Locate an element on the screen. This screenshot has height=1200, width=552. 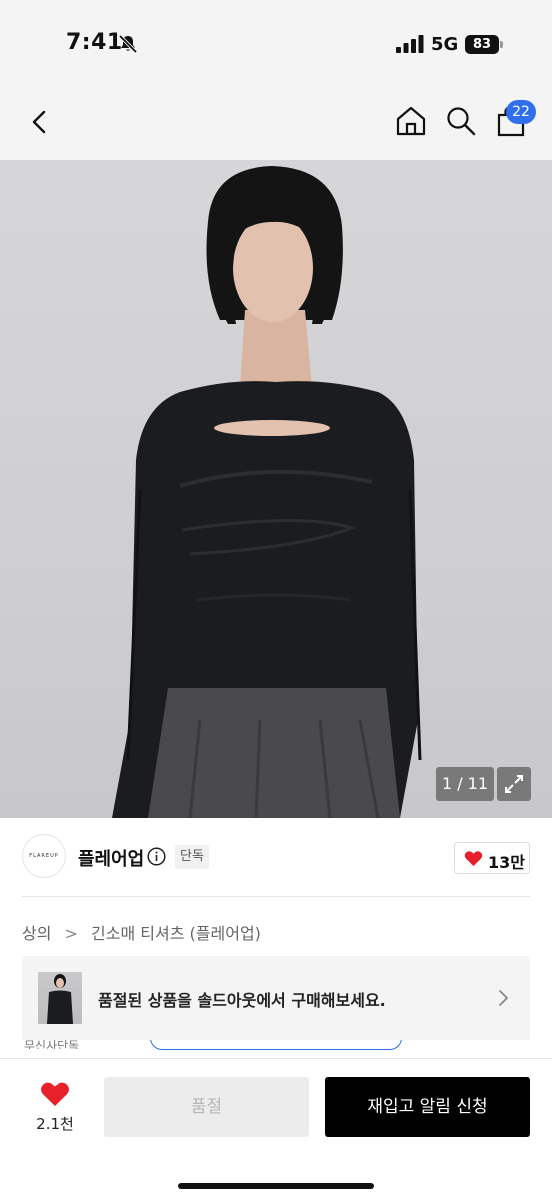
brand-logo: FLAREUP is located at coordinates (44, 856).